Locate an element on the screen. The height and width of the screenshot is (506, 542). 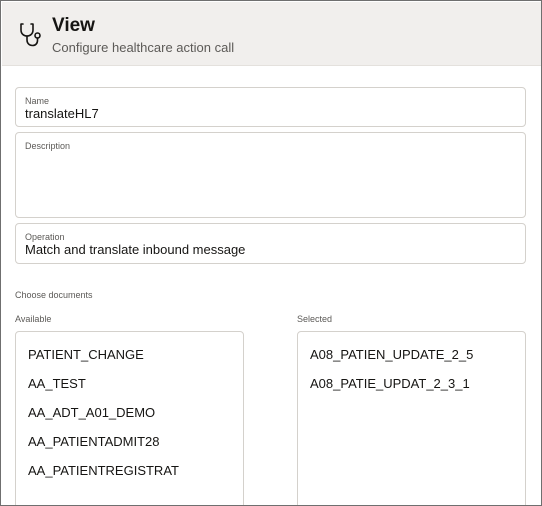
available-item: PATIENT_CHANGE is located at coordinates (86, 354).